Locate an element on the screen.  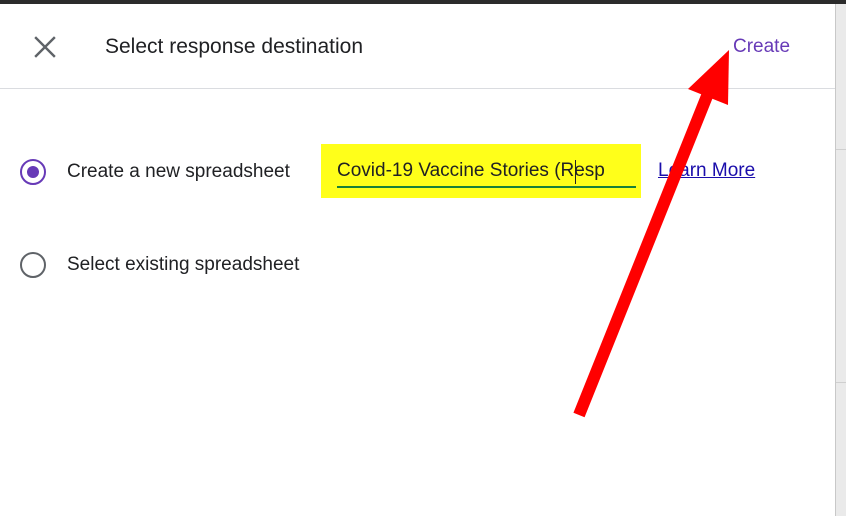
create-button: Create is located at coordinates (761, 47).